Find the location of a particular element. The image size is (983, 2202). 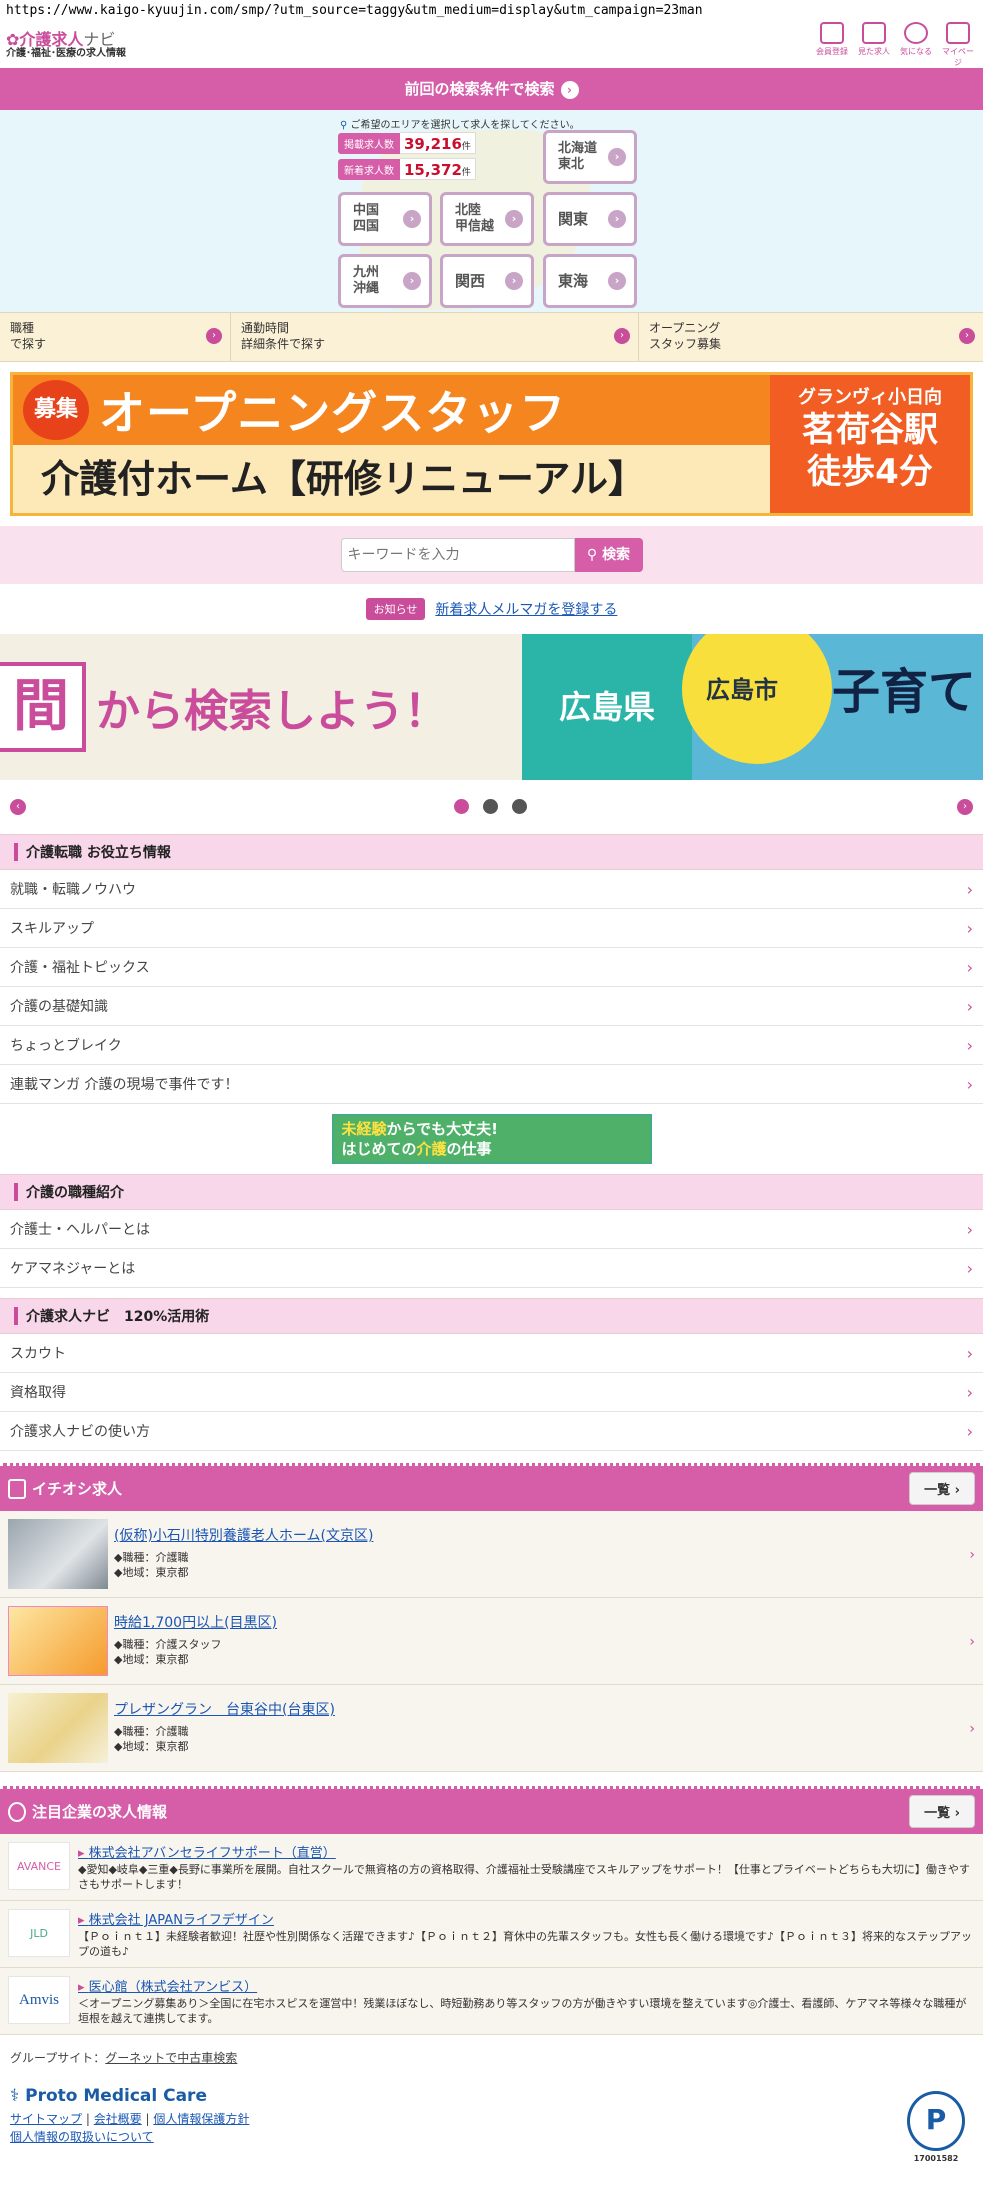

previous-search-button: 前回の検索条件で検索 › is located at coordinates (491, 89).